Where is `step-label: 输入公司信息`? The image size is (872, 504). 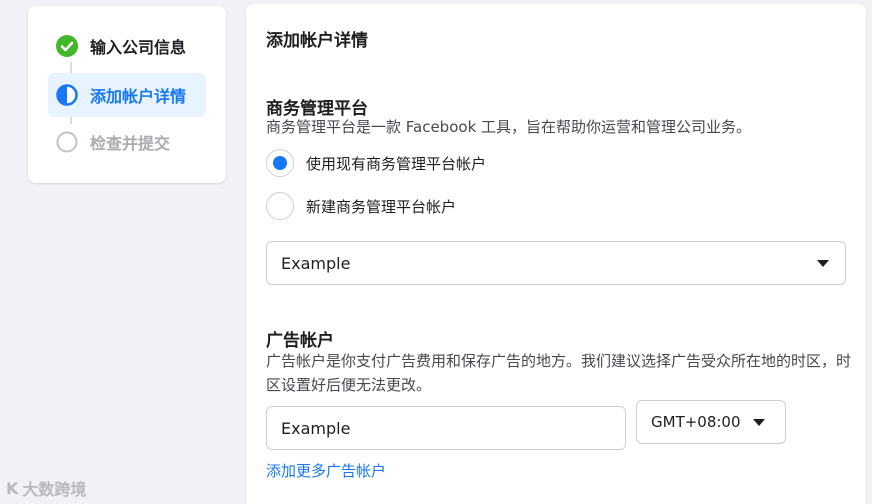
step-label: 输入公司信息 is located at coordinates (138, 47).